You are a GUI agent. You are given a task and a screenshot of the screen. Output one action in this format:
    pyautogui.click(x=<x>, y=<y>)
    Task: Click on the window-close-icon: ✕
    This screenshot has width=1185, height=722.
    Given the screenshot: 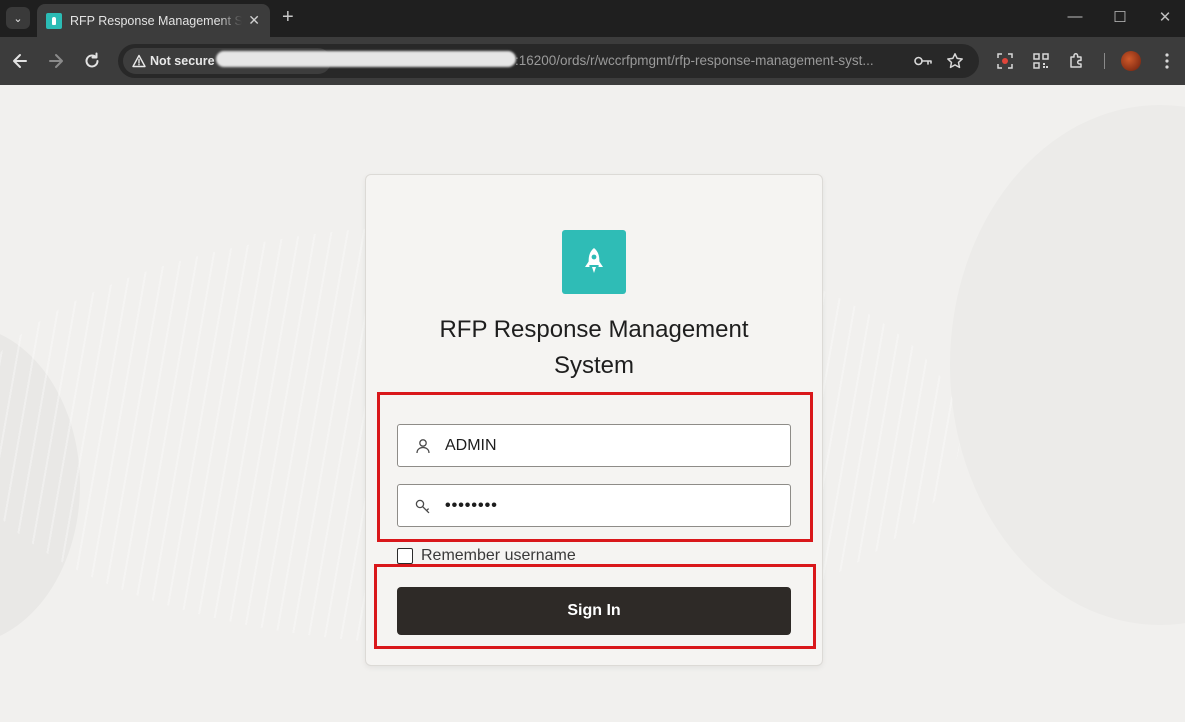 What is the action you would take?
    pyautogui.click(x=1165, y=17)
    